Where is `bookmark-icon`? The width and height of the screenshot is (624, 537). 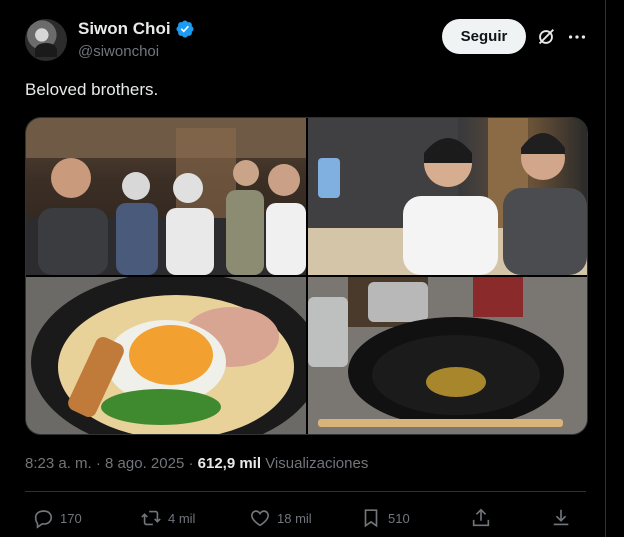
bookmark-icon is located at coordinates (371, 518).